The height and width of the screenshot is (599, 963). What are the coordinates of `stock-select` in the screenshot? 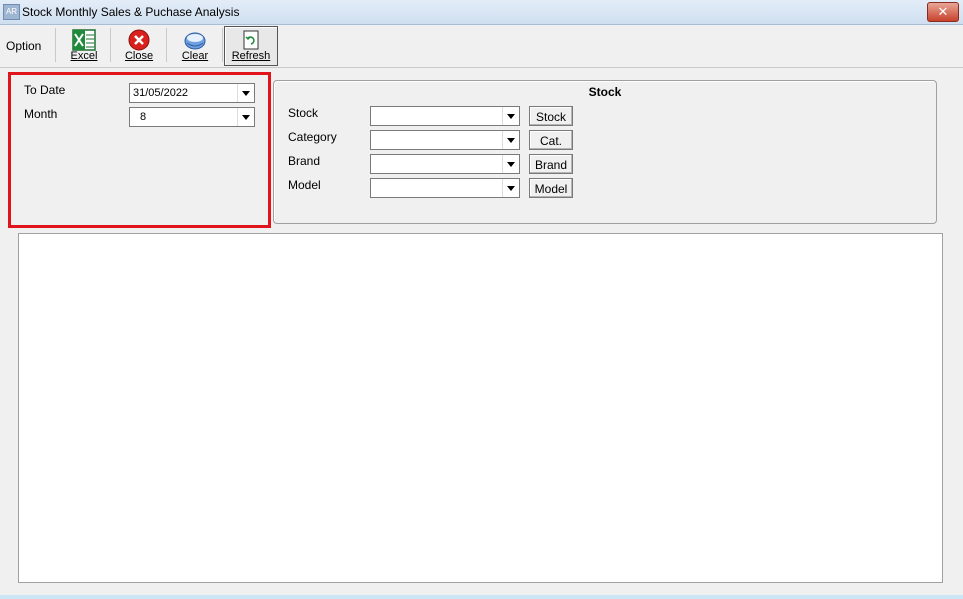 It's located at (445, 116).